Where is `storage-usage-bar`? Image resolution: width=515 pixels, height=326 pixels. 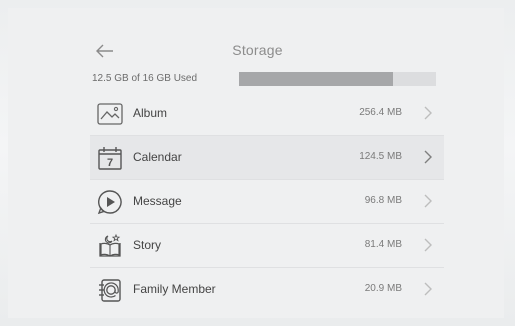 storage-usage-bar is located at coordinates (337, 79).